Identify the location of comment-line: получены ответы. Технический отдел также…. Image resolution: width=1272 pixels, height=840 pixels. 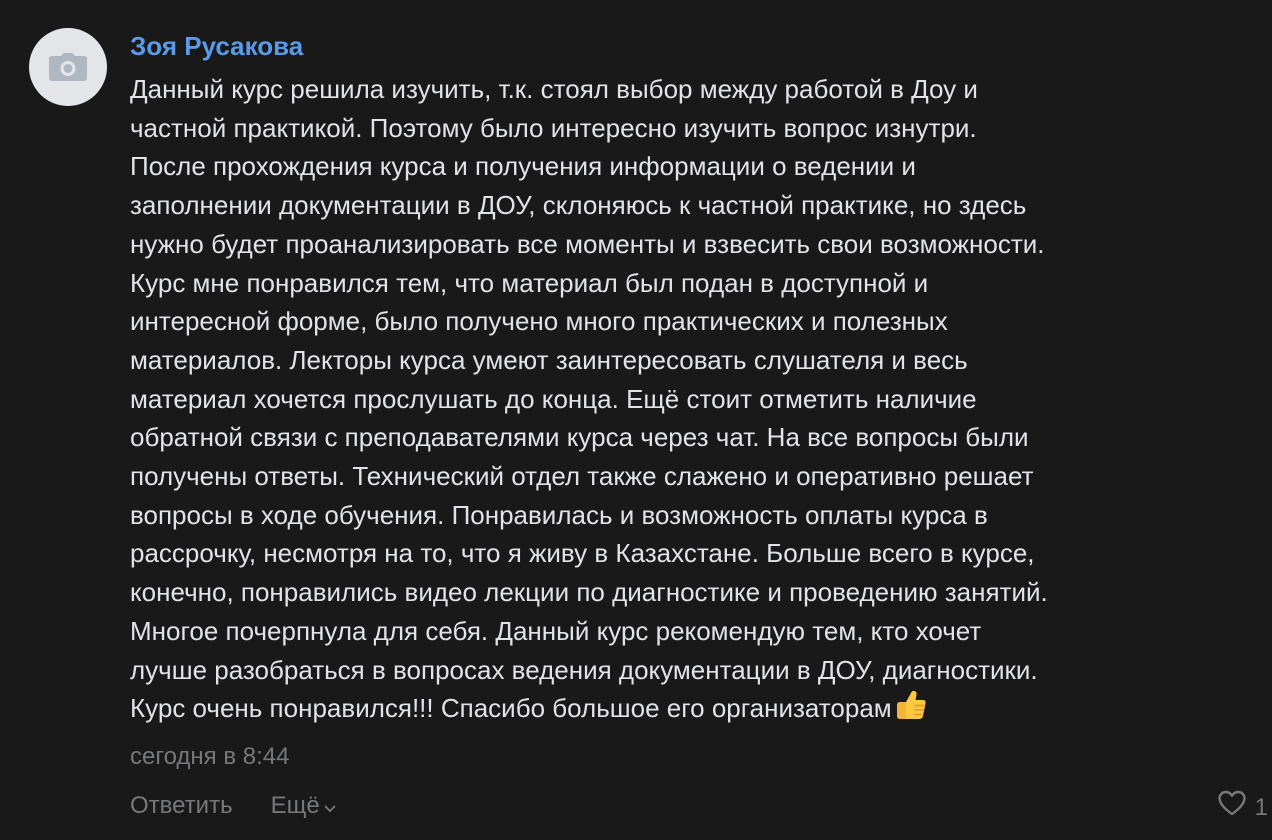
(582, 476).